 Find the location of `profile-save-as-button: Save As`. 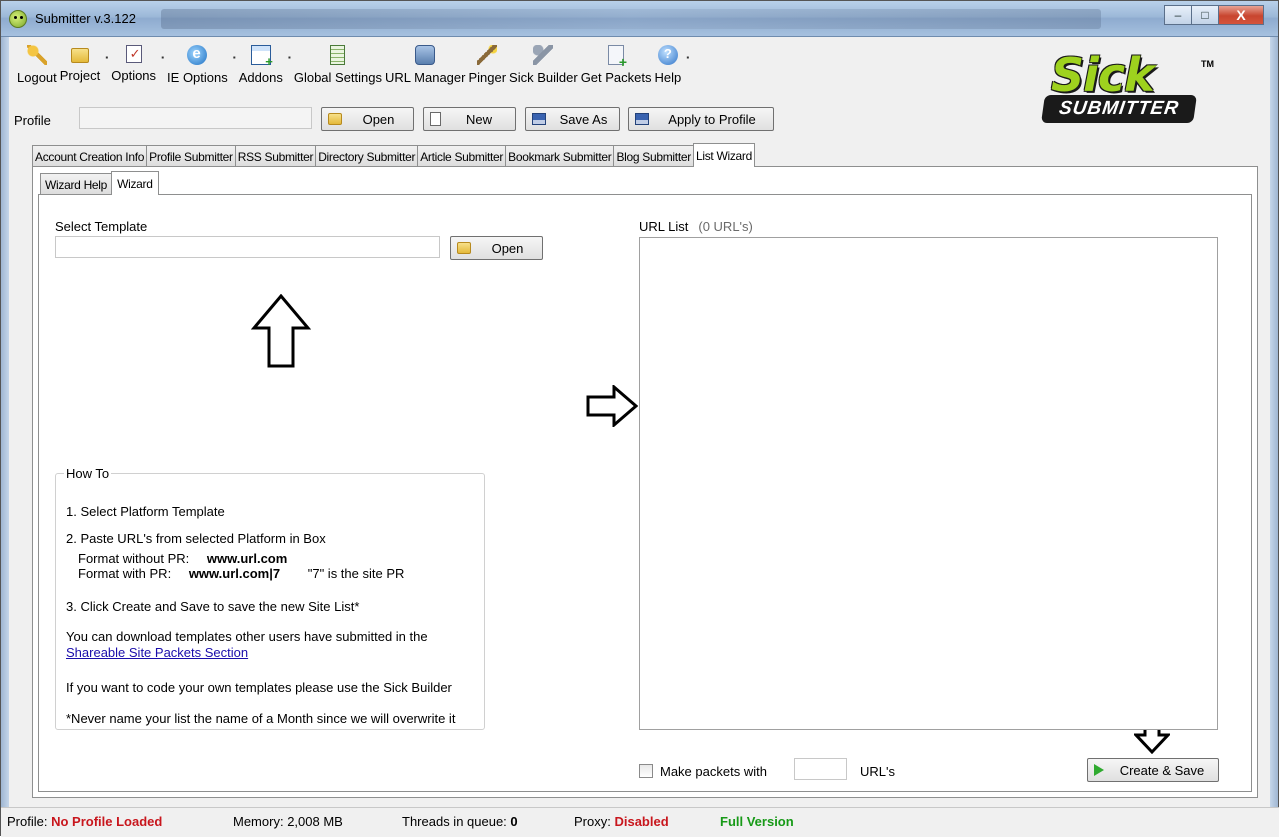

profile-save-as-button: Save As is located at coordinates (572, 119).